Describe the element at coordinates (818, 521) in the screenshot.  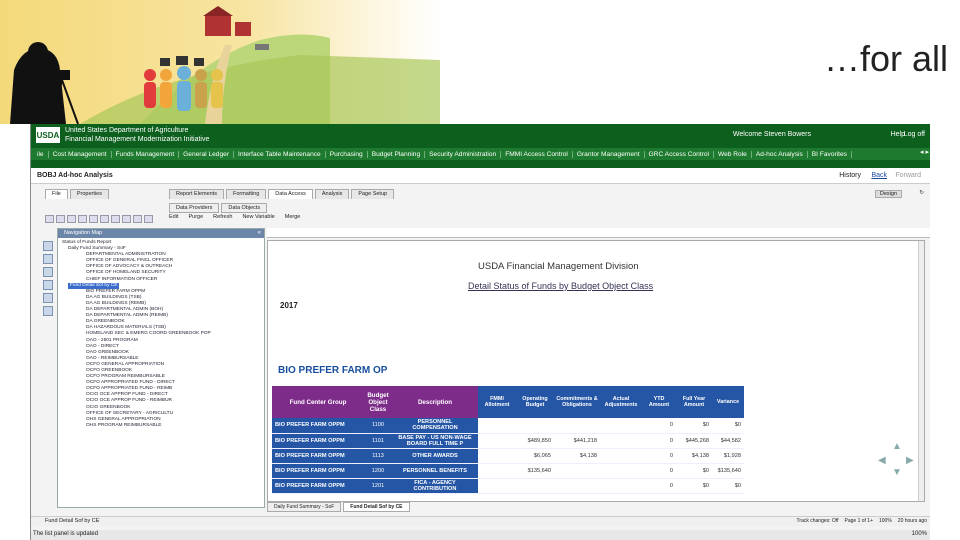
I see `track-changes-status: Track changes: Off` at that location.